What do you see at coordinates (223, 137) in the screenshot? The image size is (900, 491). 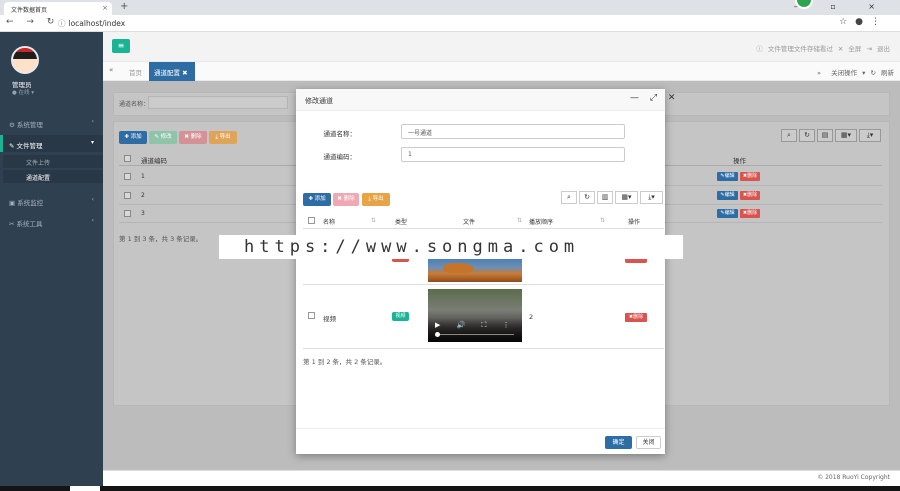 I see `export-button: ⤓ 导出` at bounding box center [223, 137].